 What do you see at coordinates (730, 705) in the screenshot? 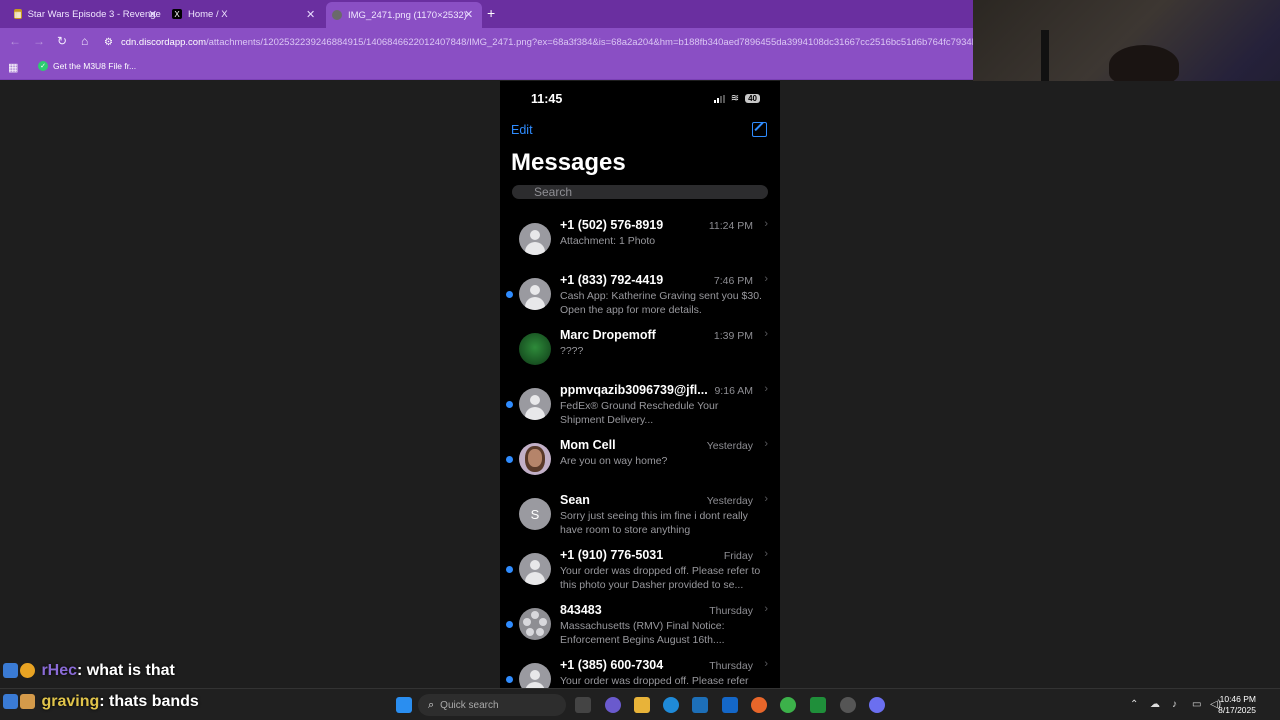
I see `vscode-icon` at bounding box center [730, 705].